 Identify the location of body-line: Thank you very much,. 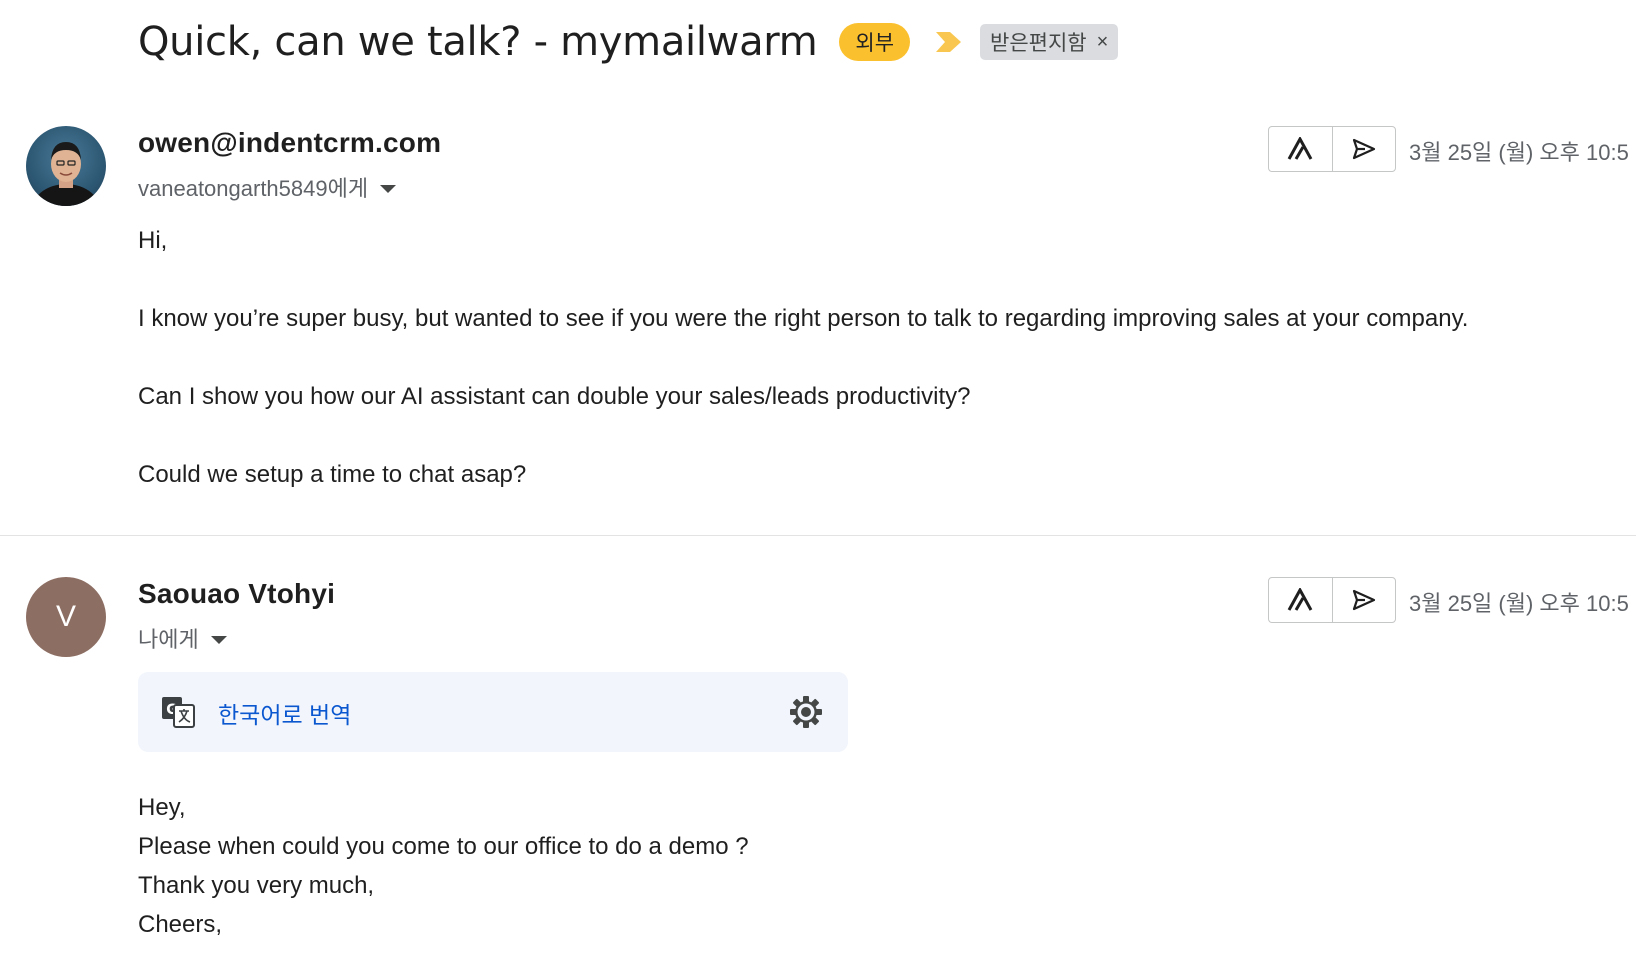
(256, 885).